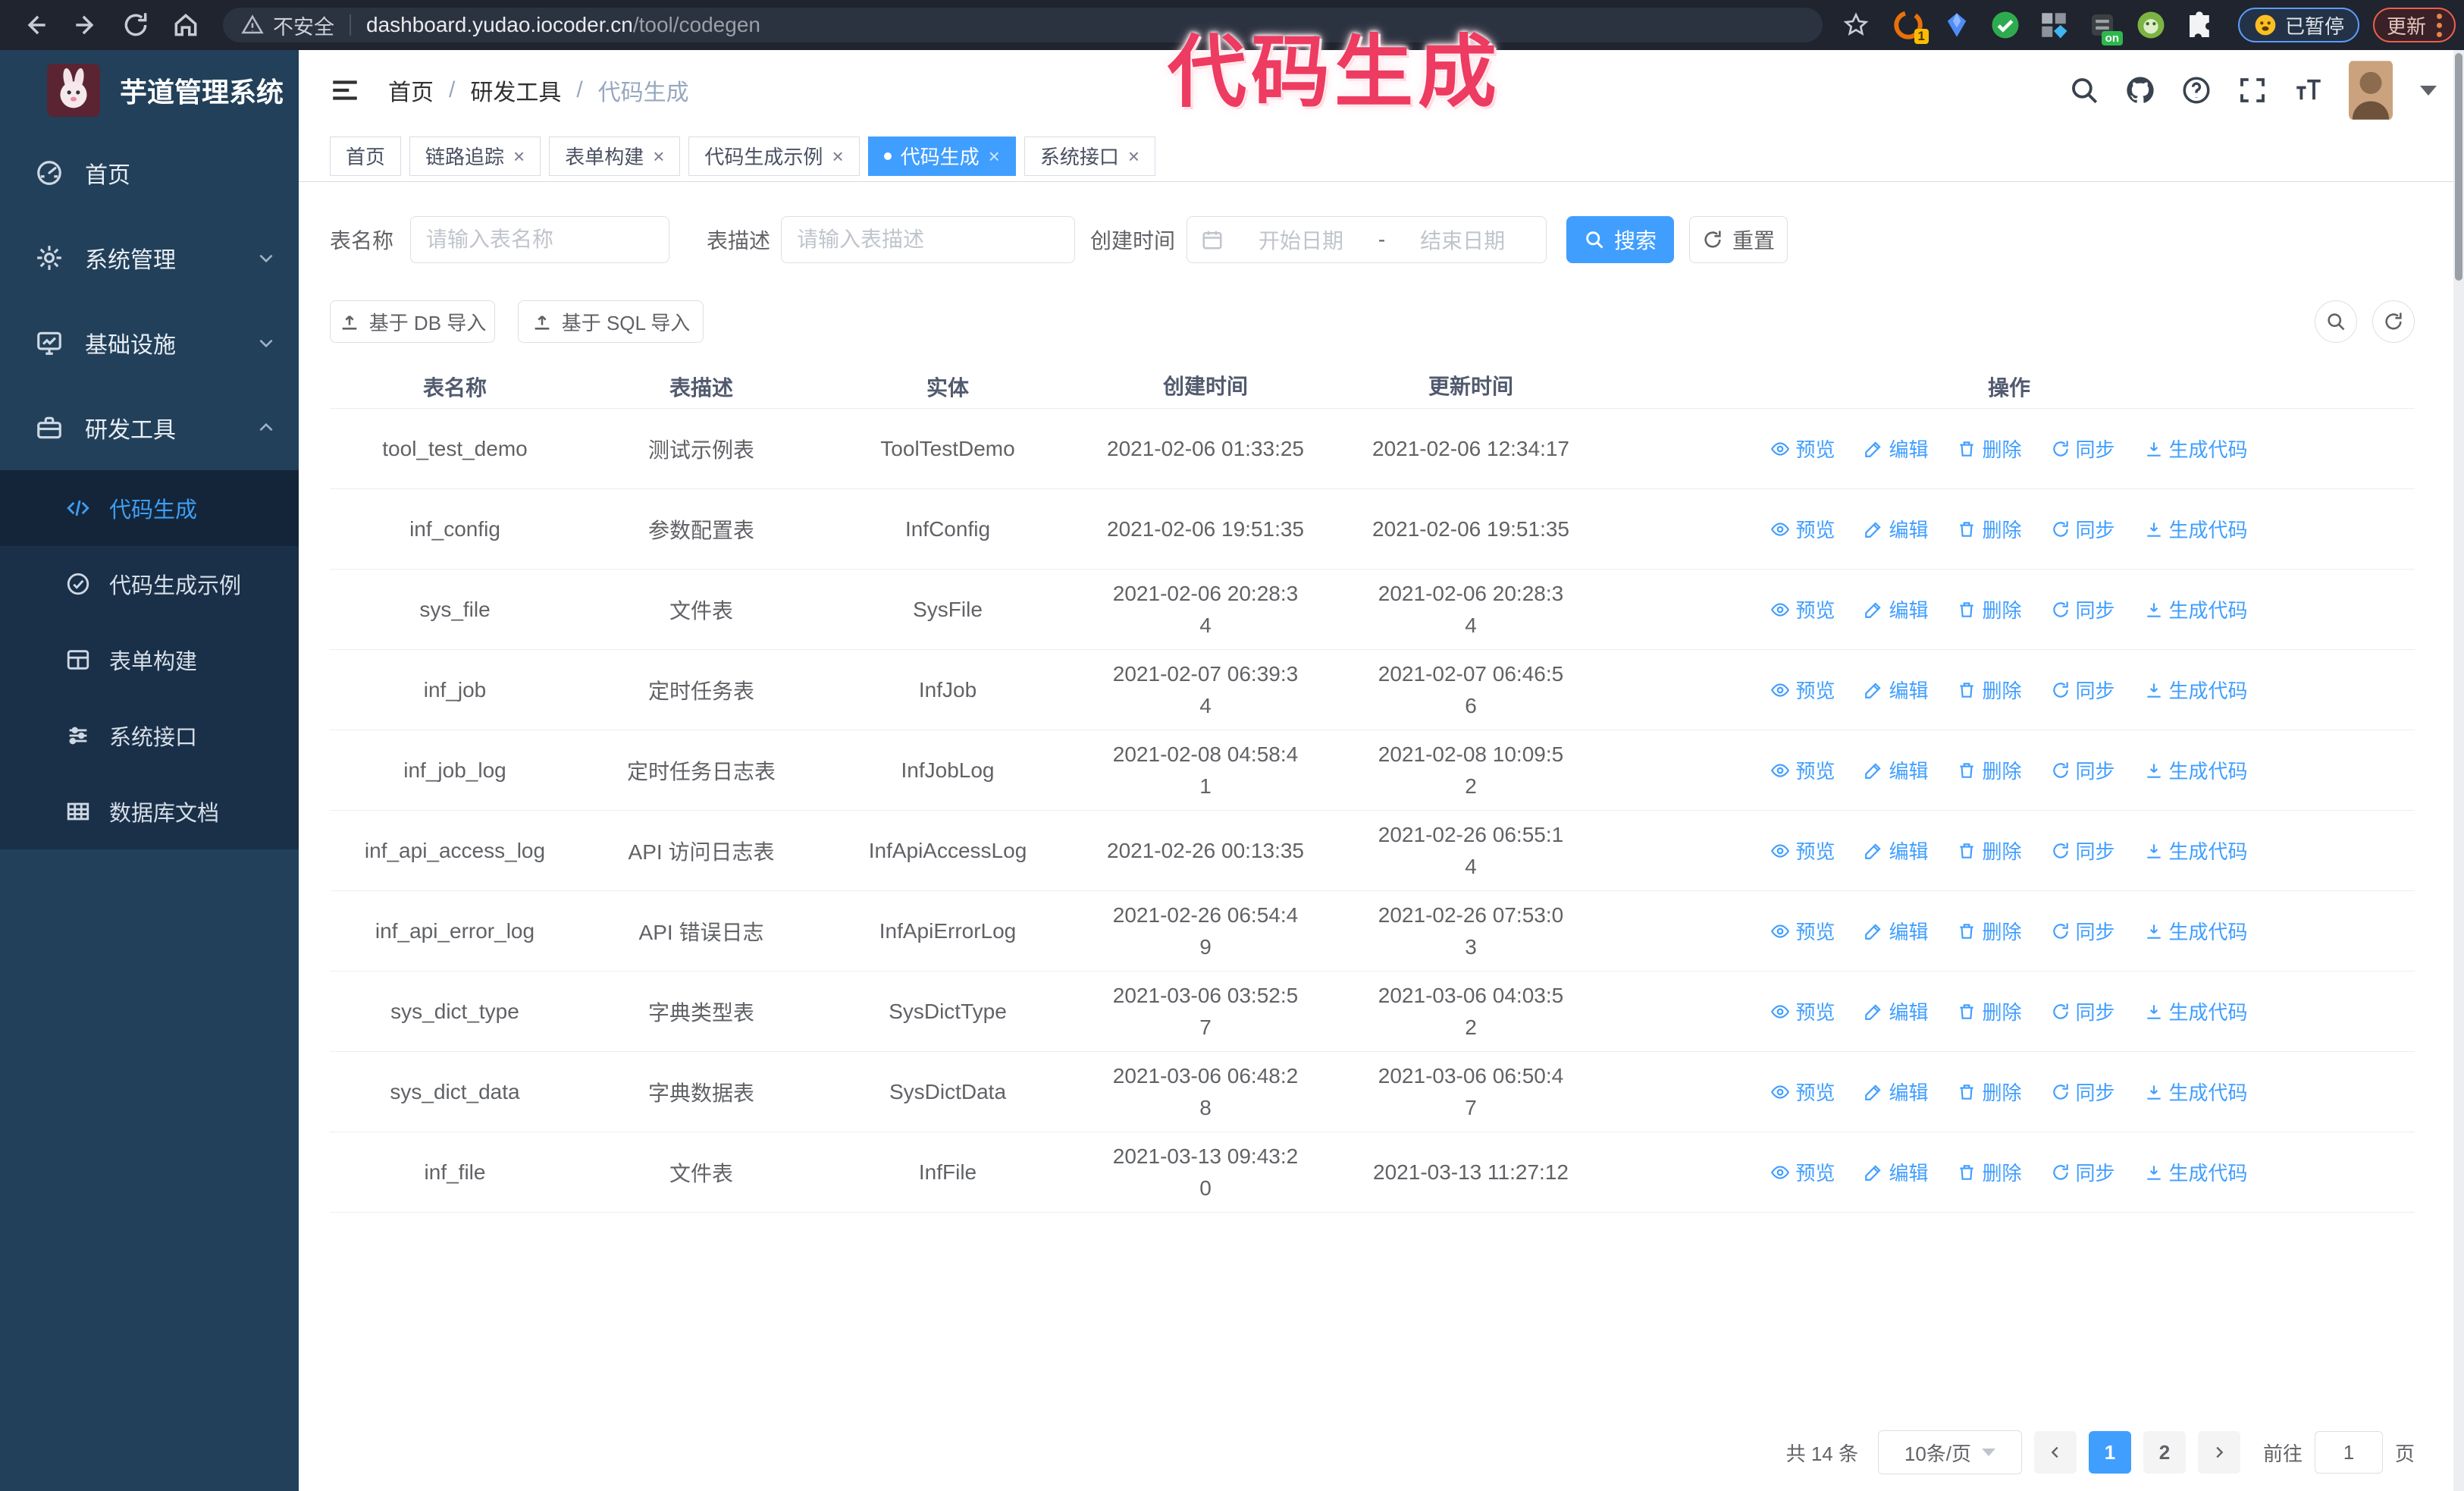  Describe the element at coordinates (1950, 1452) in the screenshot. I see `page-size-select: 10条/页` at that location.